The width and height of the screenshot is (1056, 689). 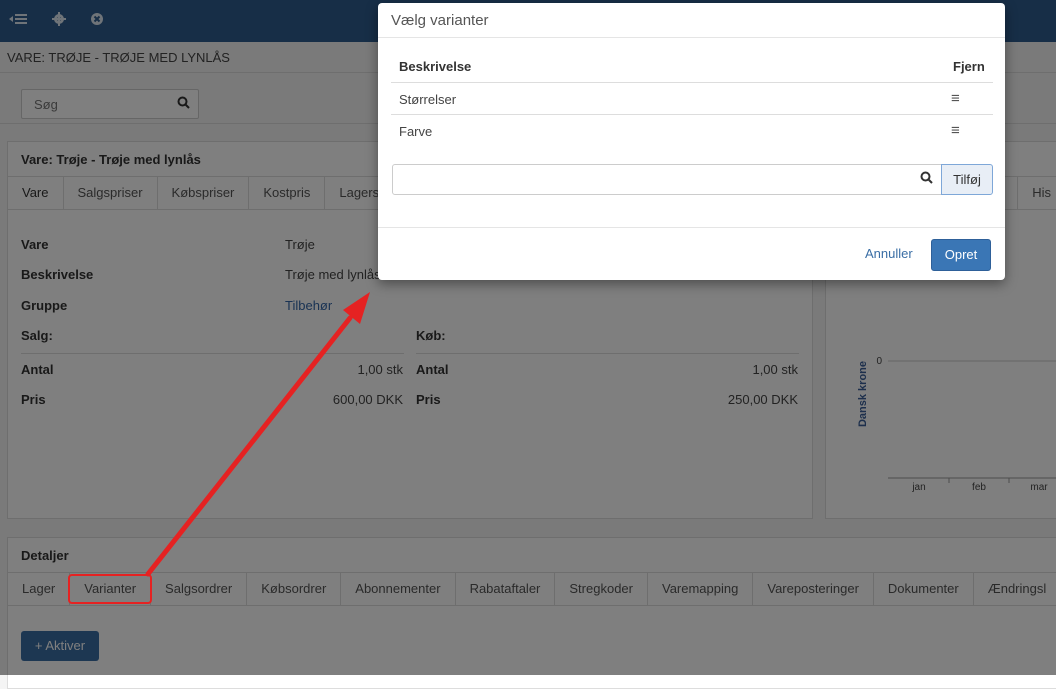 What do you see at coordinates (969, 66) in the screenshot?
I see `col-remove-header: Fjern` at bounding box center [969, 66].